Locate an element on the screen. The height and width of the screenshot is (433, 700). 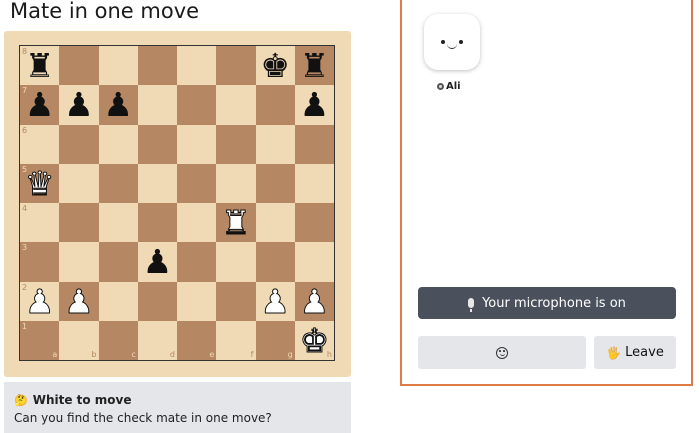
square-a5: ♛ 5 is located at coordinates (40, 183).